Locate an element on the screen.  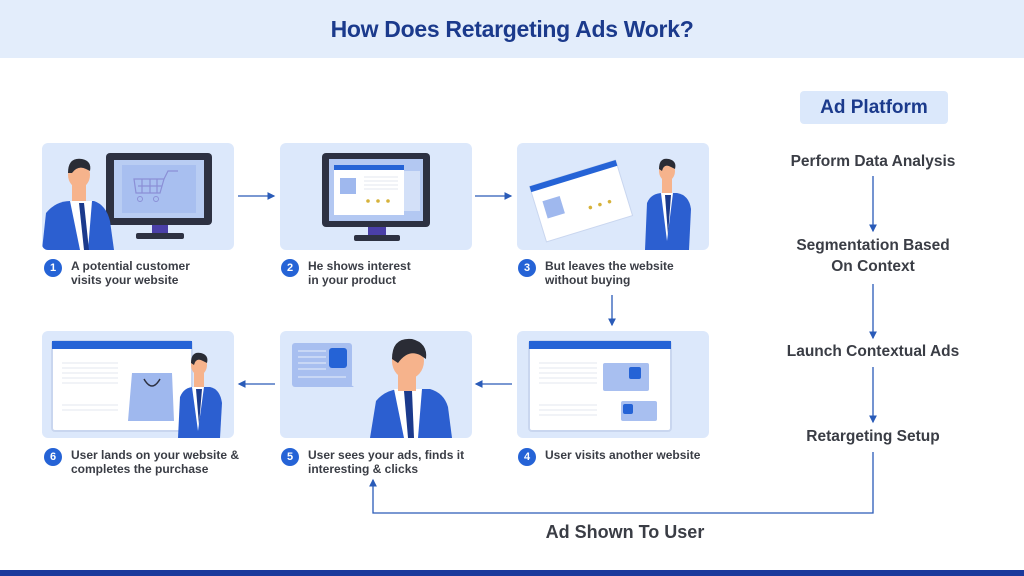
footer-bar is located at coordinates (512, 573).